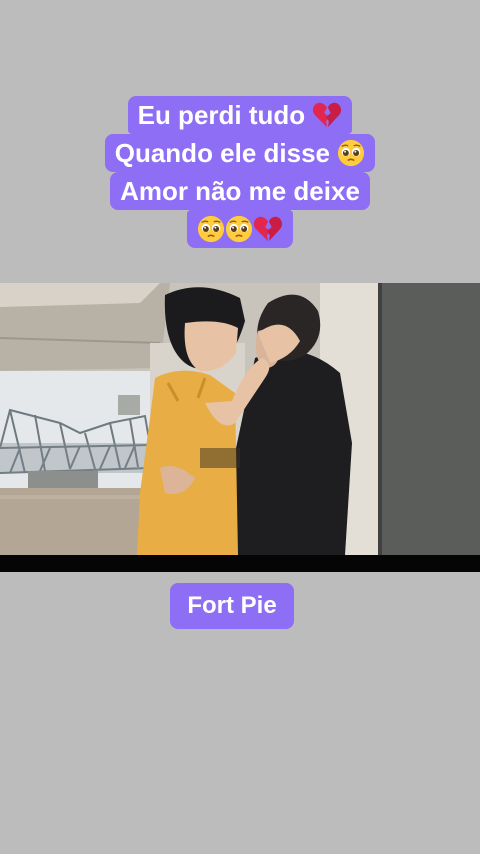  I want to click on name-tag-label: Fort Pie, so click(232, 605).